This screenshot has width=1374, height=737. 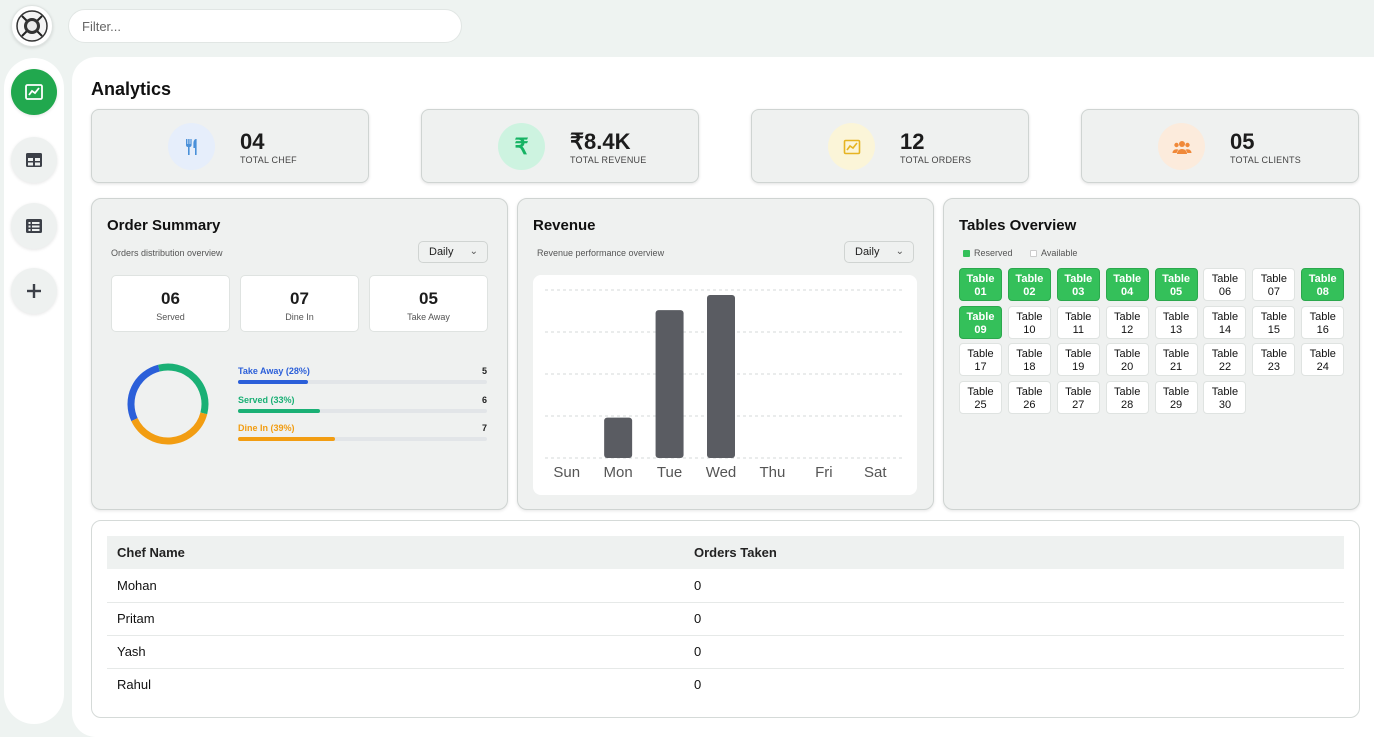 I want to click on breakdown-label: Take Away (28%), so click(x=274, y=371).